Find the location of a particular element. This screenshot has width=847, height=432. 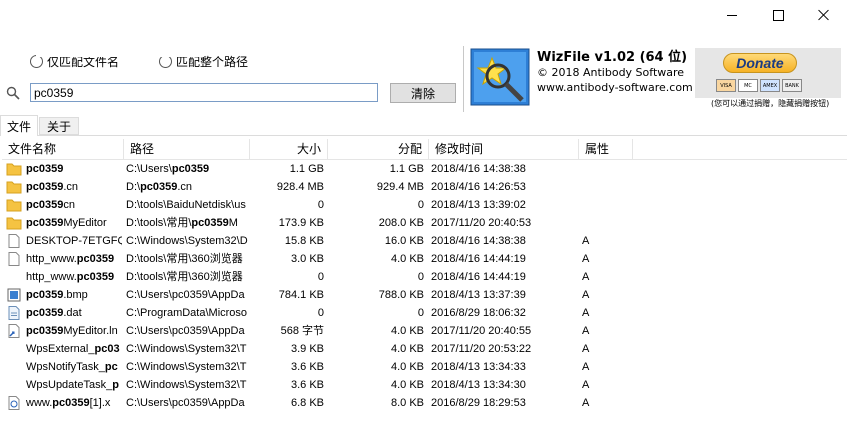

app-copyright: © 2018 Antibody Software is located at coordinates (611, 72).